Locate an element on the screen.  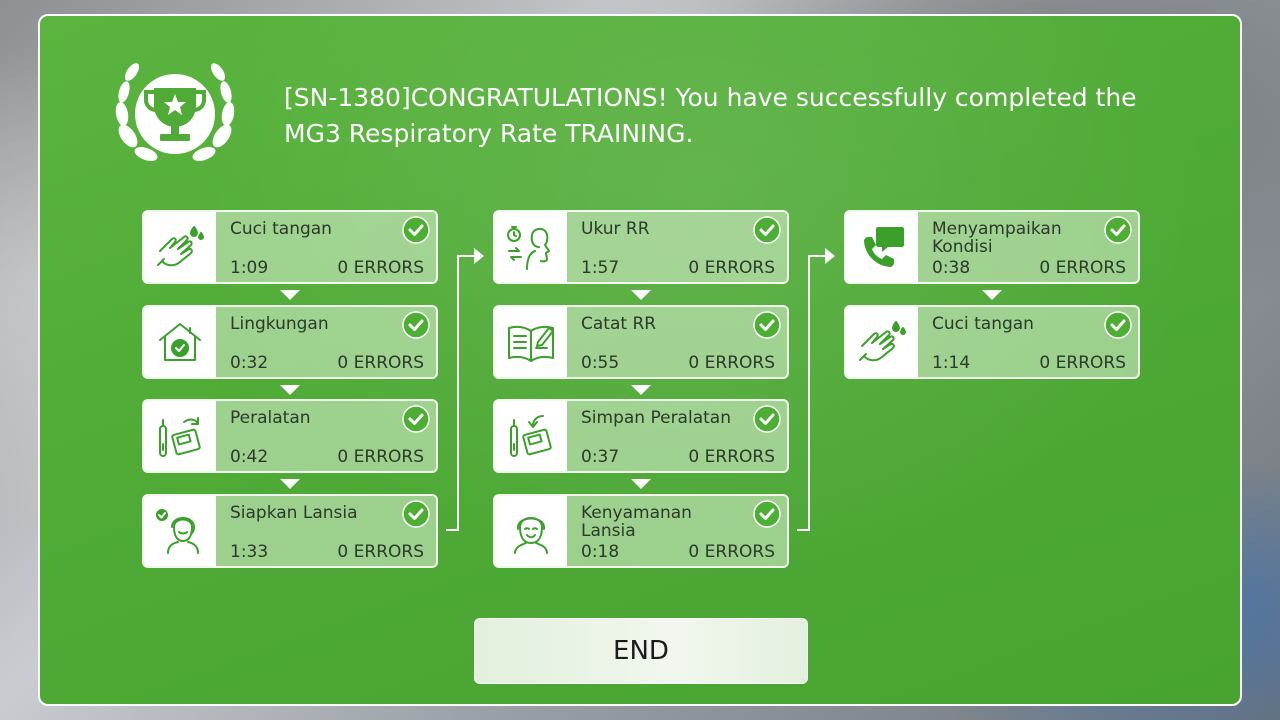
step-title: Kenyamanan Lansia is located at coordinates (636, 522).